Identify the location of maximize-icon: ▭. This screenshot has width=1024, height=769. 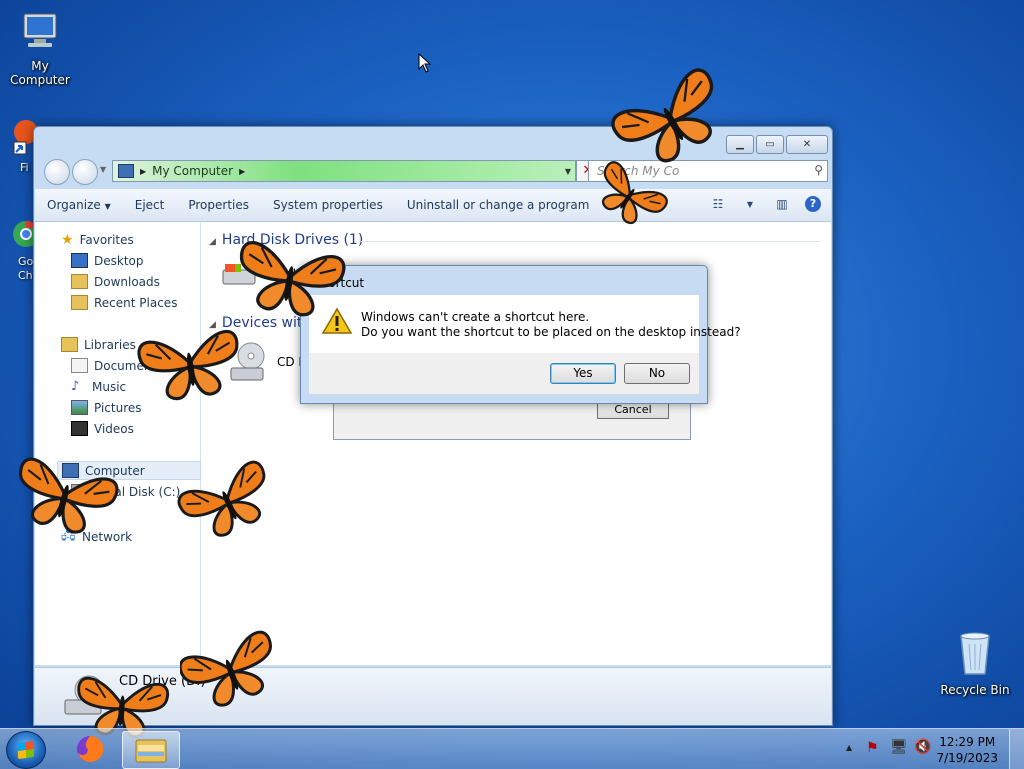
(770, 144).